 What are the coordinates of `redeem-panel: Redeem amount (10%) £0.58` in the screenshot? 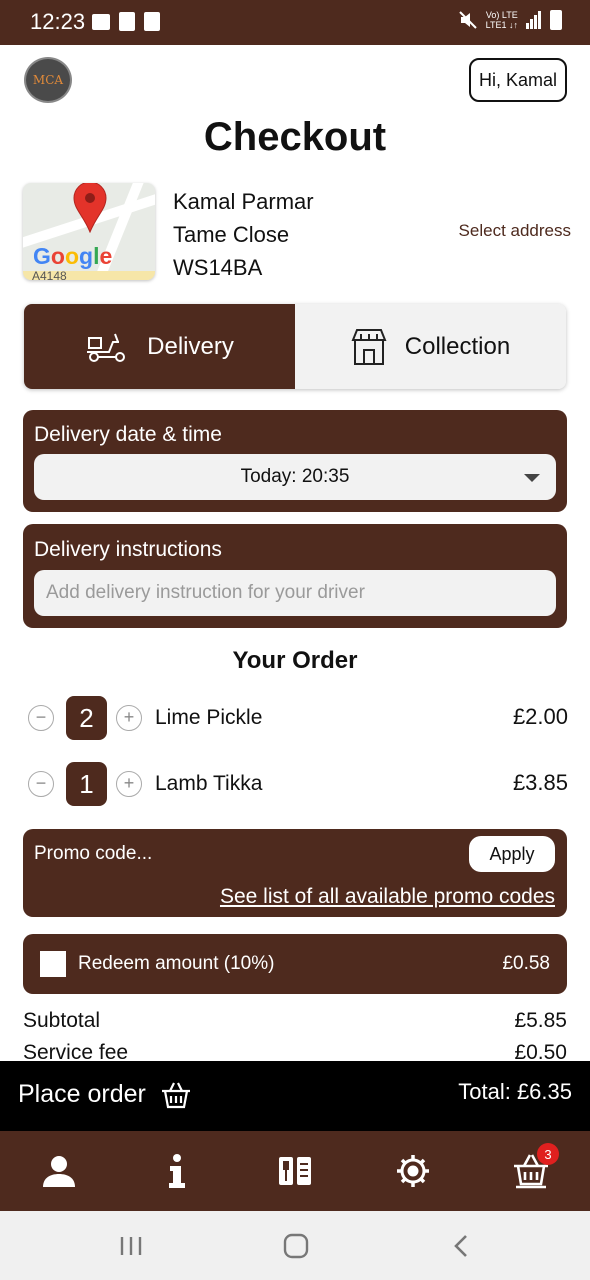 It's located at (295, 964).